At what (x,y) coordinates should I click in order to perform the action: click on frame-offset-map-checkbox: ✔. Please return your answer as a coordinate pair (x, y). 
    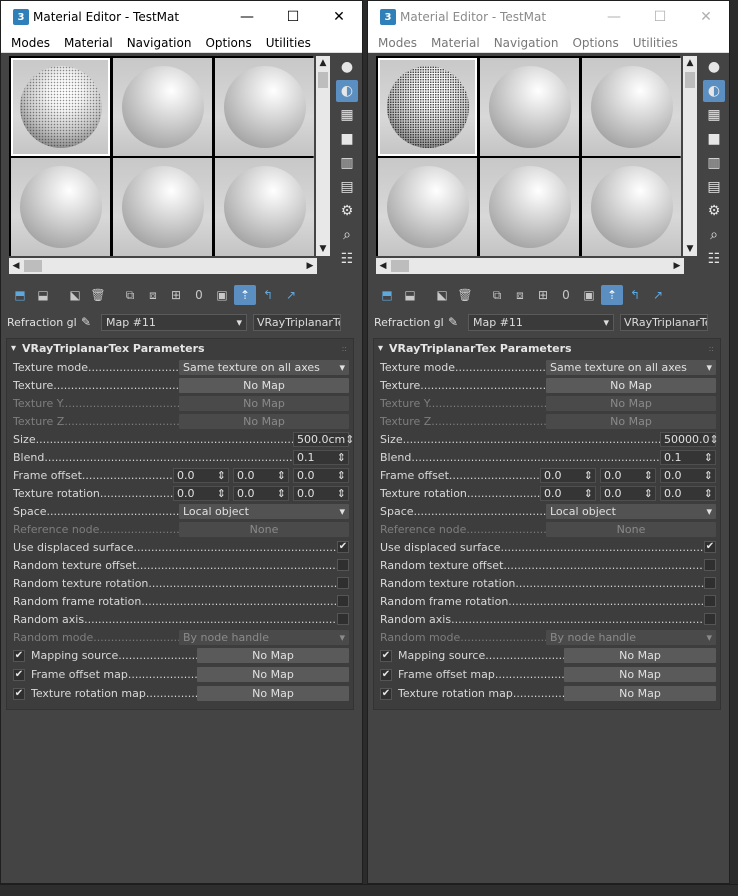
    Looking at the image, I should click on (386, 674).